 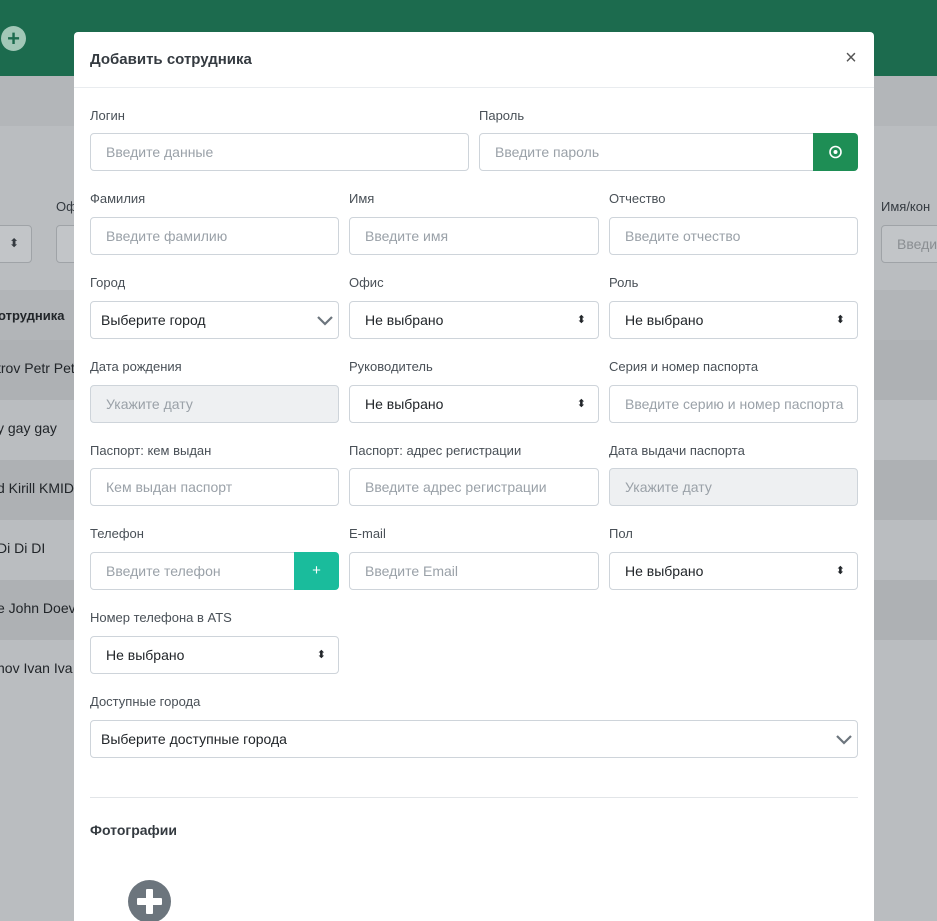 I want to click on passport-number-label: Серия и номер паспорта, so click(x=684, y=366).